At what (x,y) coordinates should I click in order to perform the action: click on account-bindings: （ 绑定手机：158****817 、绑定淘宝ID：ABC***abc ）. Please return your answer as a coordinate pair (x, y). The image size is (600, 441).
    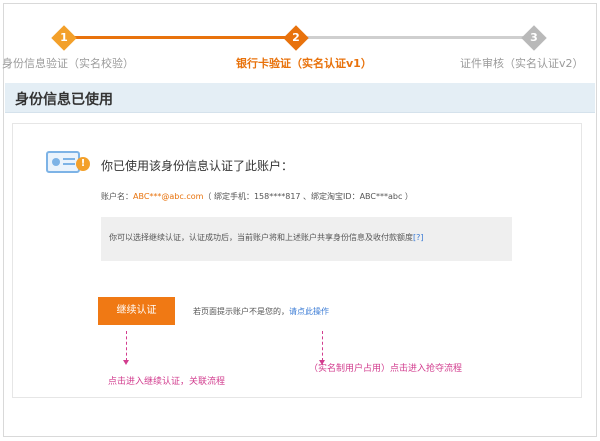
    Looking at the image, I should click on (308, 196).